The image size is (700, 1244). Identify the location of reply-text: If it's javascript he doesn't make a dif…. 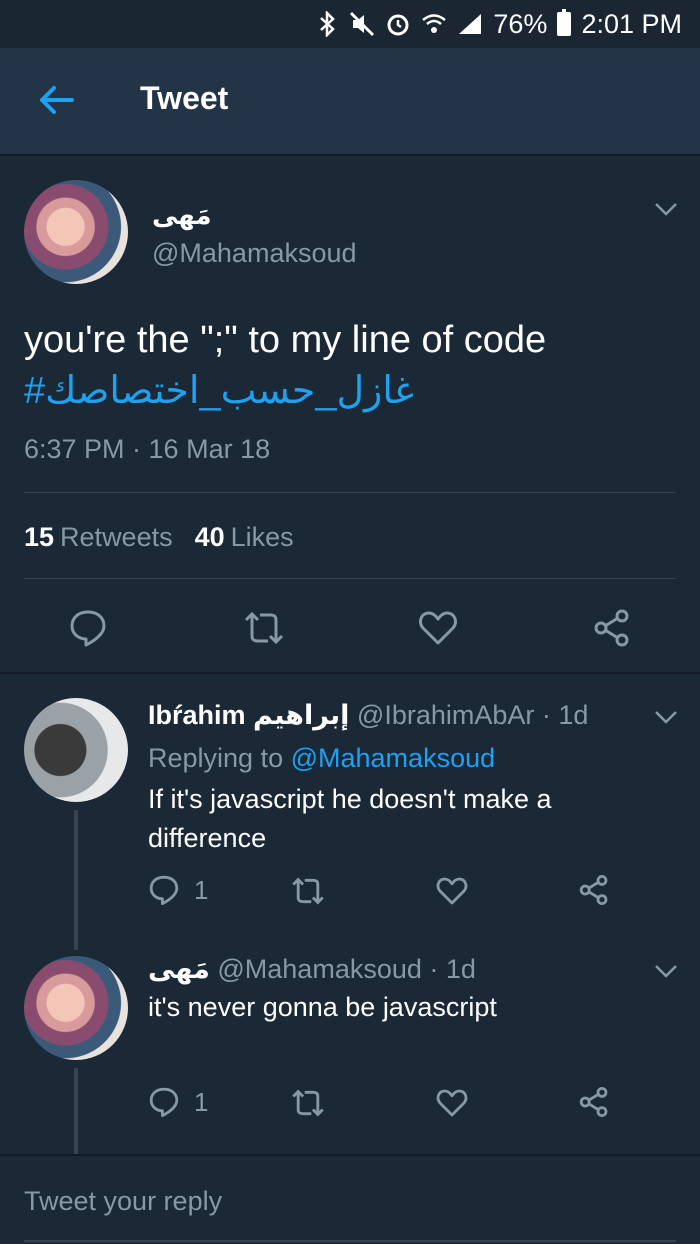
(350, 818).